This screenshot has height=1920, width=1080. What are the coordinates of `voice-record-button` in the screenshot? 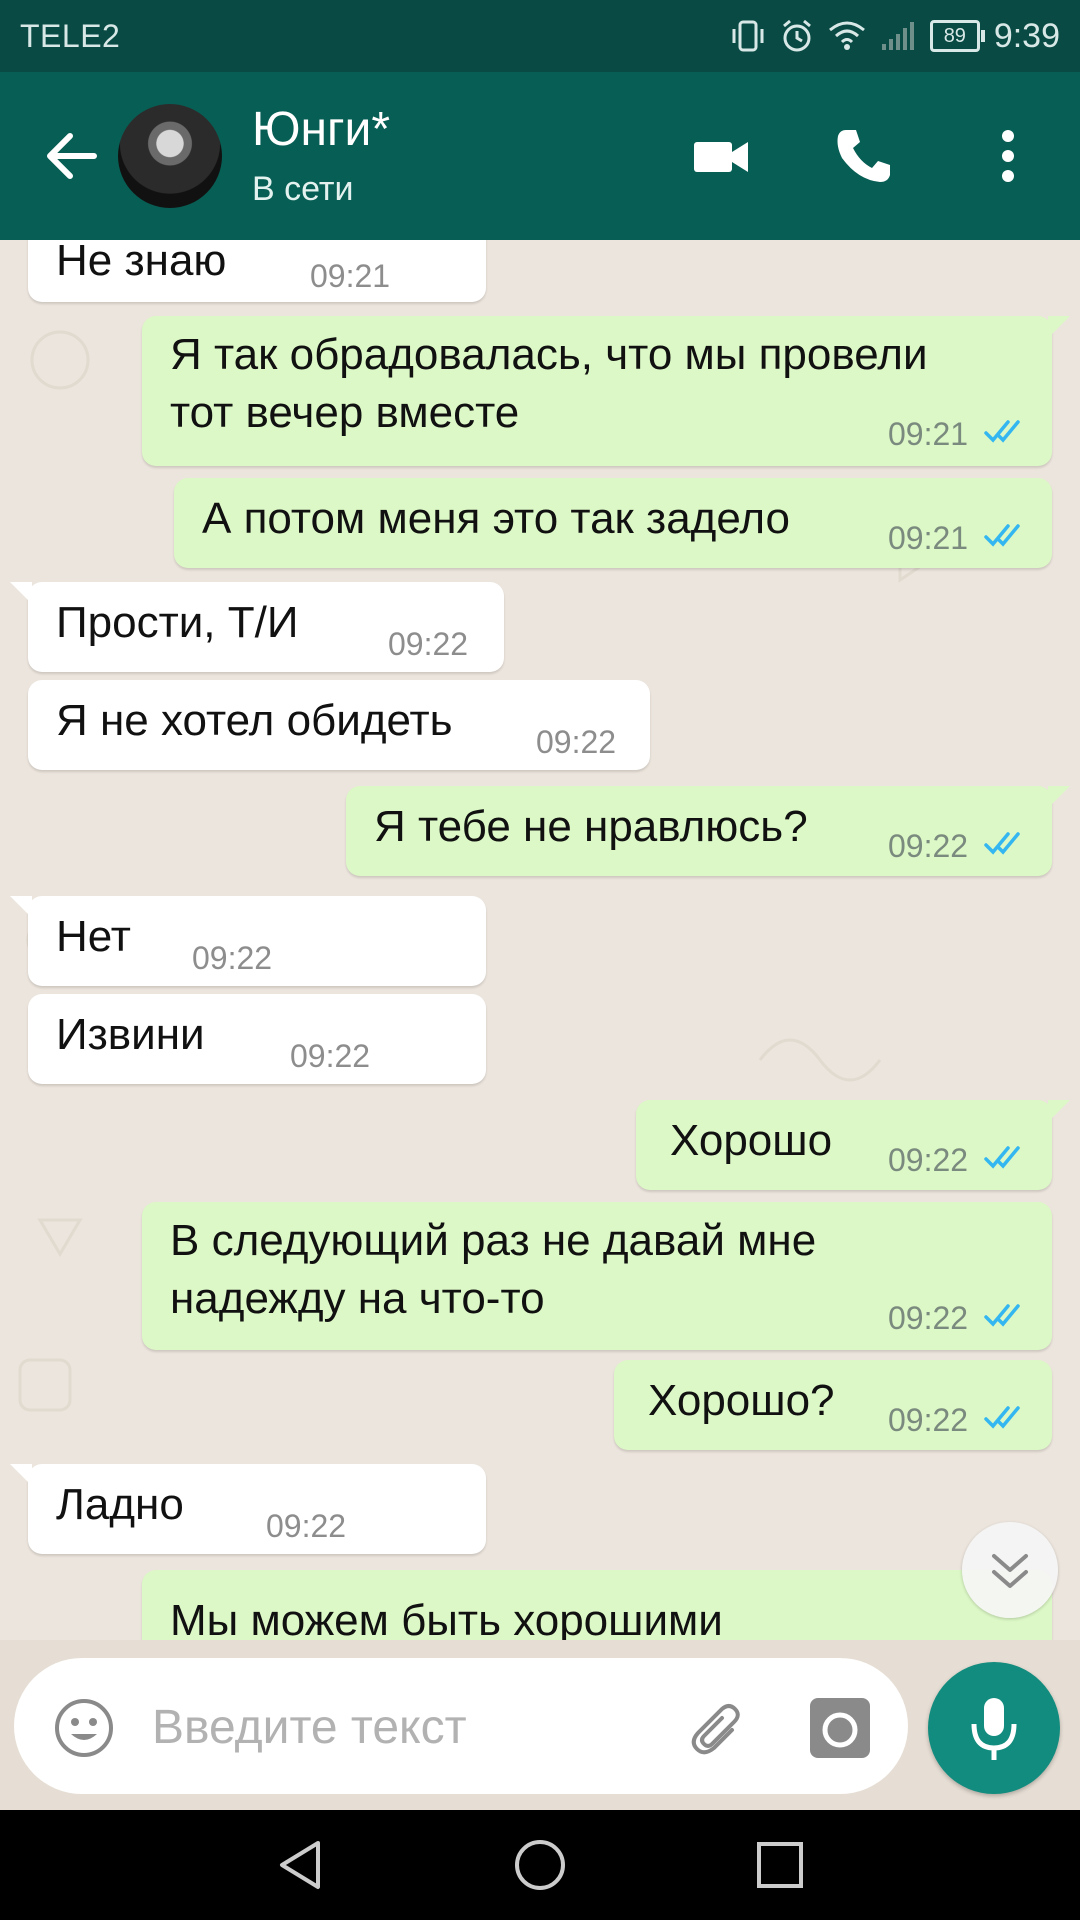 It's located at (994, 1728).